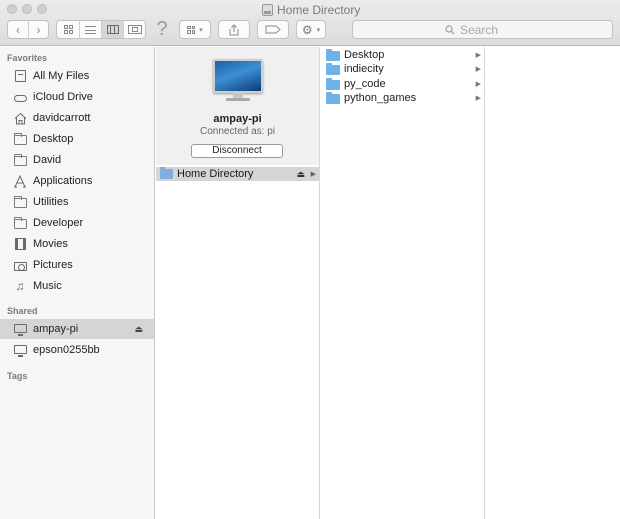 The height and width of the screenshot is (519, 620). What do you see at coordinates (50, 244) in the screenshot?
I see `sidebar-item-label: Movies` at bounding box center [50, 244].